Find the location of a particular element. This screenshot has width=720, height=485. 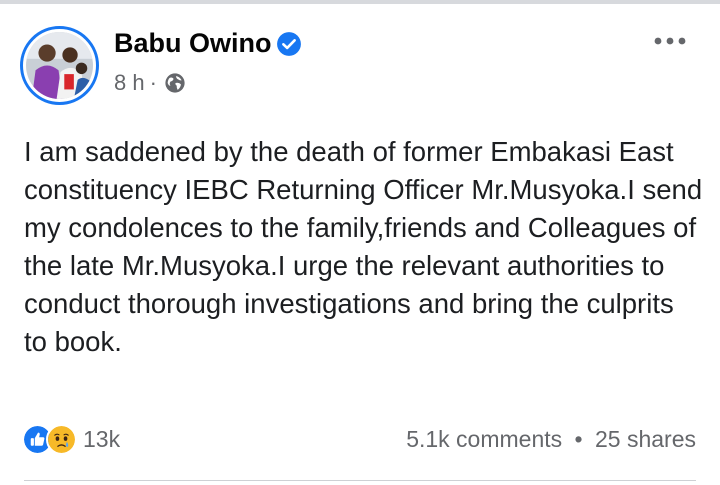

sad-reaction-icon is located at coordinates (61, 439).